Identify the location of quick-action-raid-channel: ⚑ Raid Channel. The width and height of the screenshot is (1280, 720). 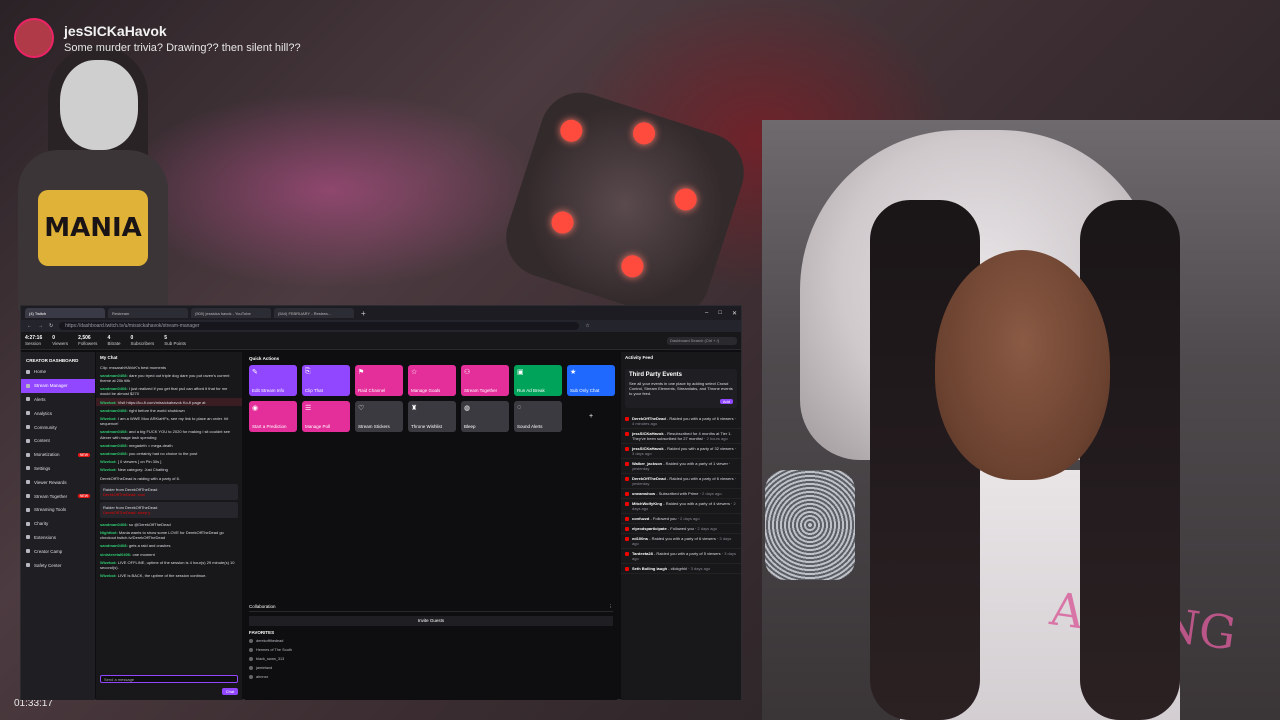
(379, 380).